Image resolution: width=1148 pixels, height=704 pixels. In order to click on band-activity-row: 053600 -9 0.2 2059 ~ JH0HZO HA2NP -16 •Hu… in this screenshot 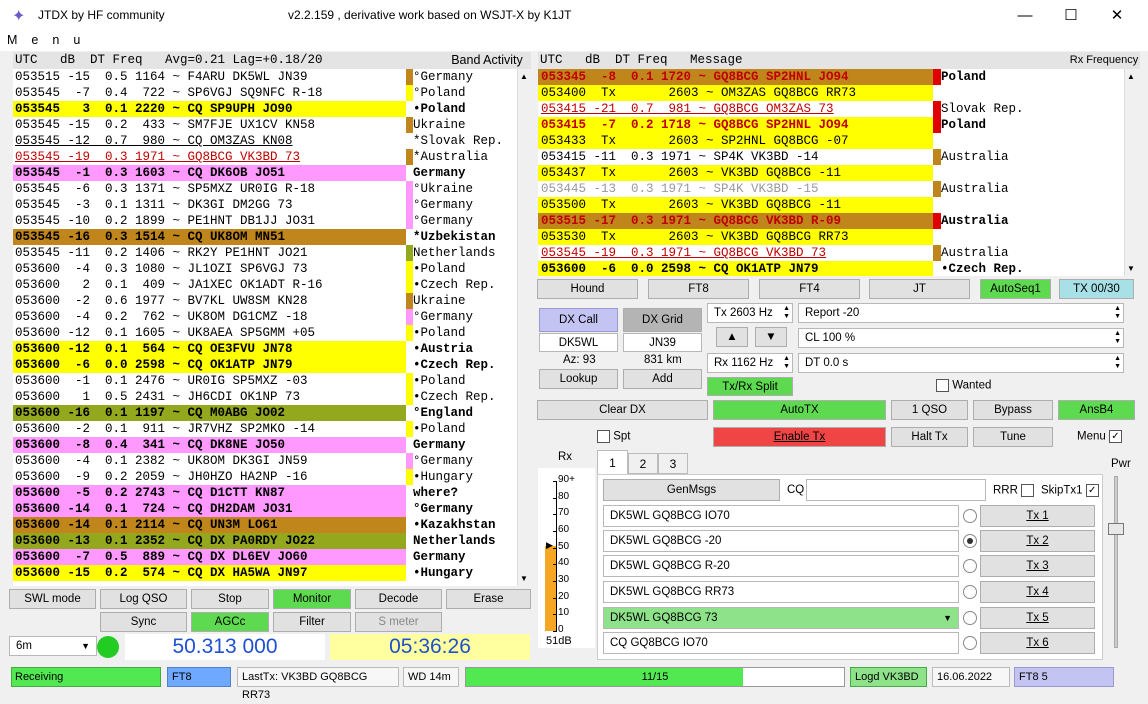, I will do `click(265, 477)`.